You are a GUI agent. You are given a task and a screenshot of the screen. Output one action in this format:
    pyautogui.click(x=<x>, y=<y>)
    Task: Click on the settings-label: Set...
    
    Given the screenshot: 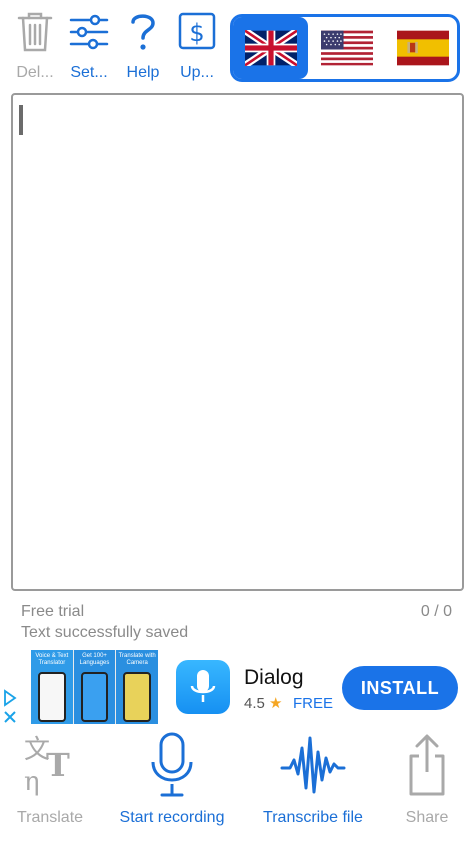 What is the action you would take?
    pyautogui.click(x=89, y=72)
    